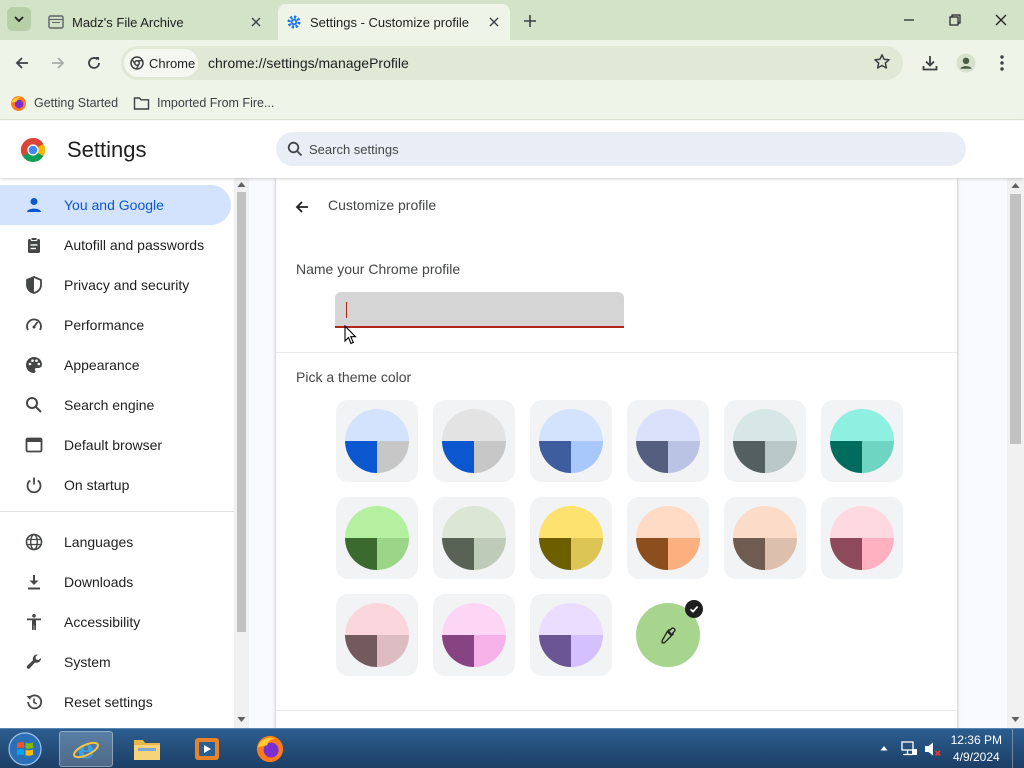  What do you see at coordinates (933, 749) in the screenshot?
I see `volume-muted-icon` at bounding box center [933, 749].